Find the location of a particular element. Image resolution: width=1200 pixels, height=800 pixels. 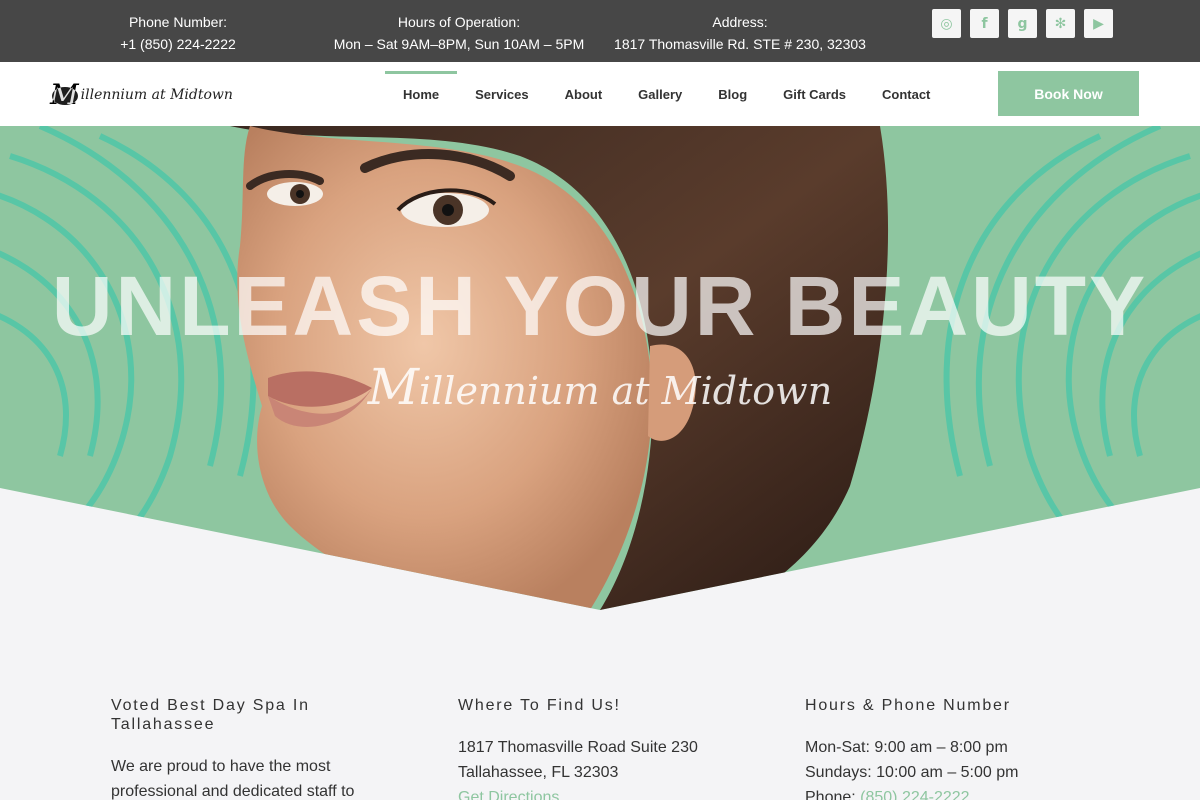

hours-phone-row: Phone: (850) 224-2222 is located at coordinates (955, 792).